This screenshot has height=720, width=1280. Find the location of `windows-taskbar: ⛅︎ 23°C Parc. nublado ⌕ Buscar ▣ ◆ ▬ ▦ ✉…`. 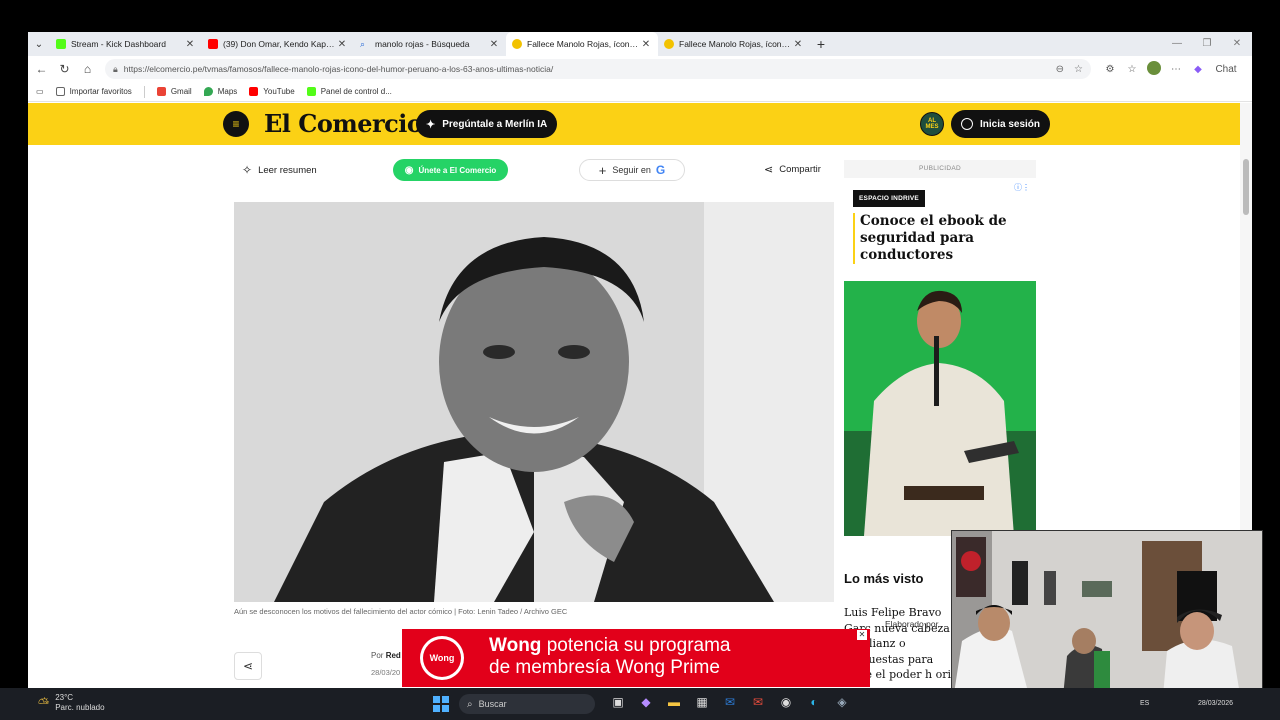

windows-taskbar: ⛅︎ 23°C Parc. nublado ⌕ Buscar ▣ ◆ ▬ ▦ ✉… is located at coordinates (640, 704).